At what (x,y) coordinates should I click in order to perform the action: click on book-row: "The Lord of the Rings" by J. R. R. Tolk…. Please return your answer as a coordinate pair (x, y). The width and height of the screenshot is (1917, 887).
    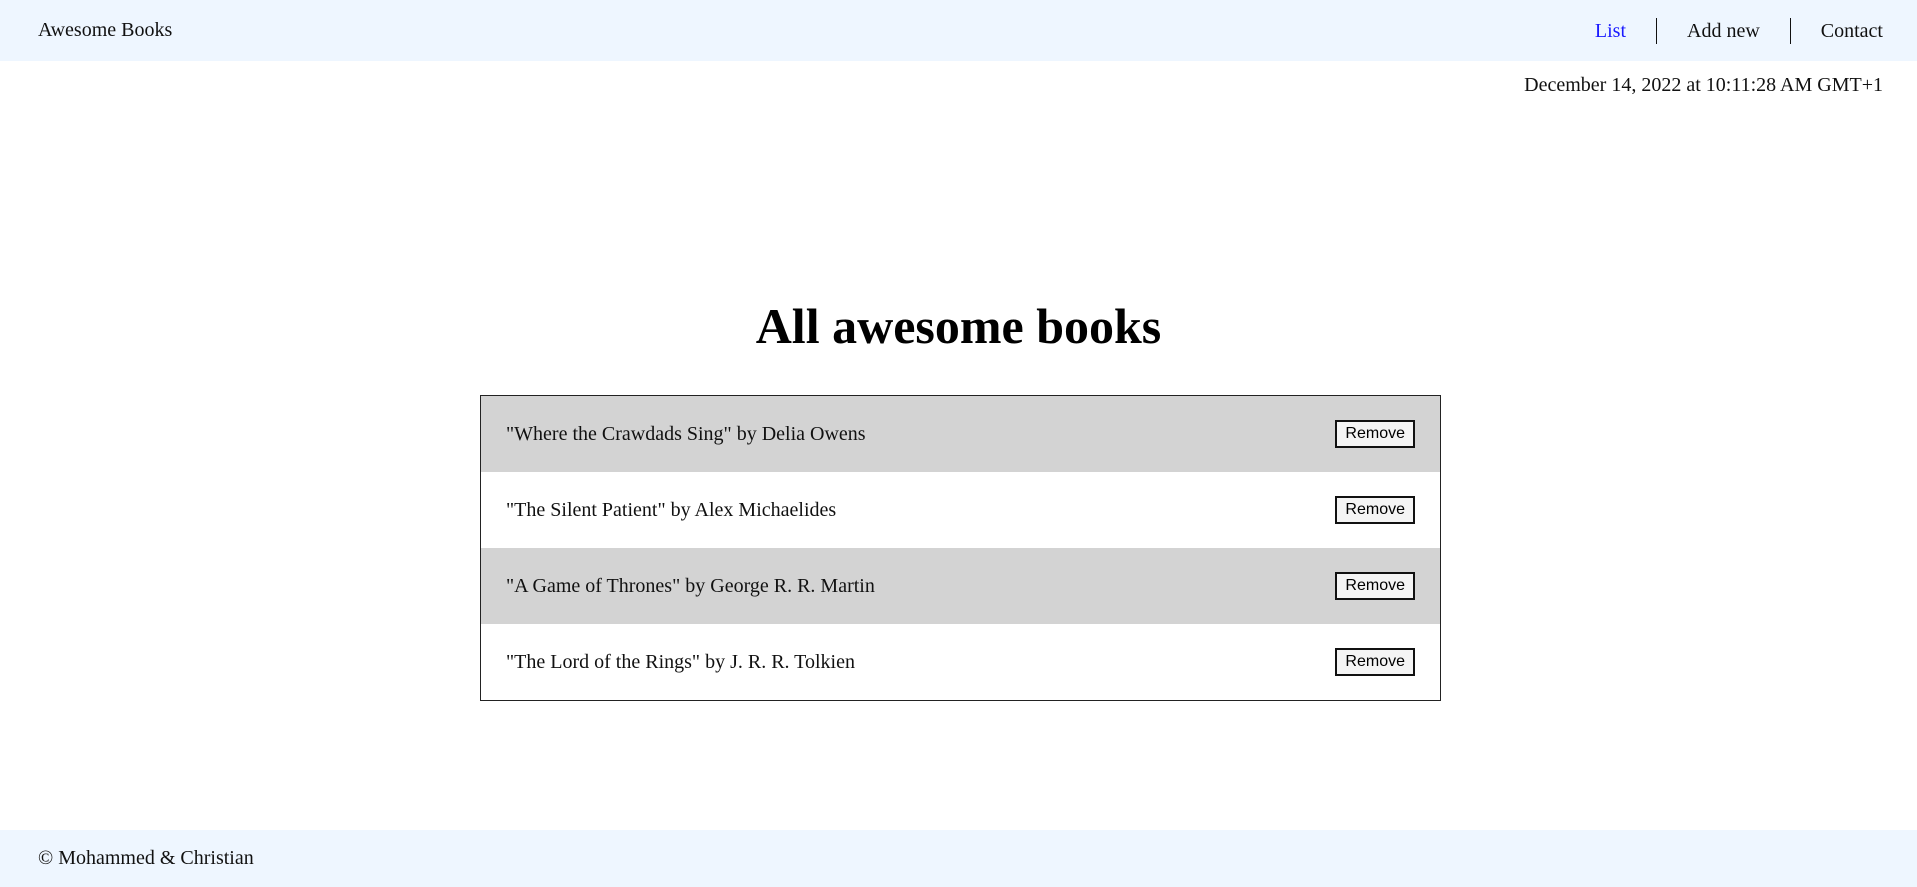
    Looking at the image, I should click on (960, 662).